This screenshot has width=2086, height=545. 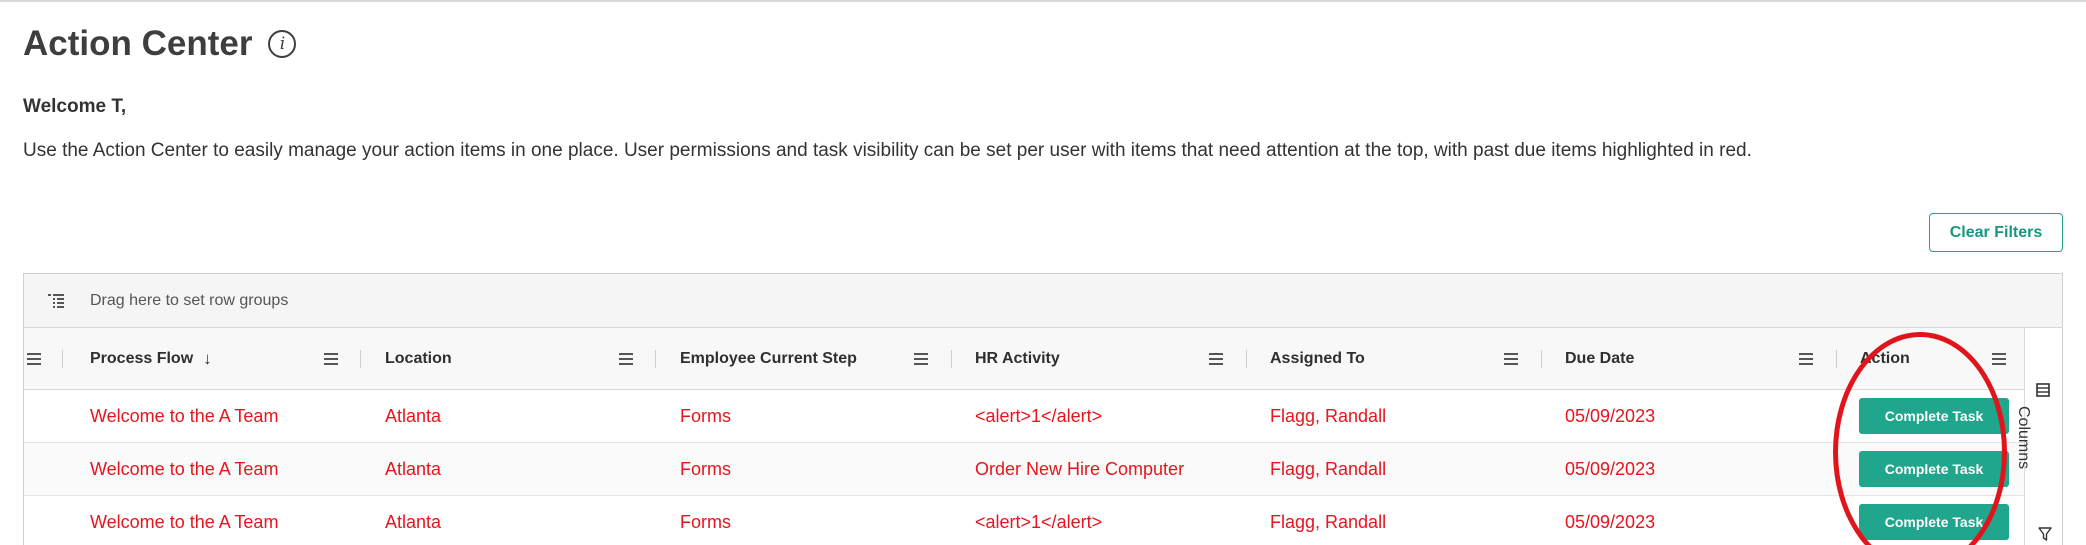 What do you see at coordinates (1080, 468) in the screenshot?
I see `cell-hr-activity: Order New Hire Computer` at bounding box center [1080, 468].